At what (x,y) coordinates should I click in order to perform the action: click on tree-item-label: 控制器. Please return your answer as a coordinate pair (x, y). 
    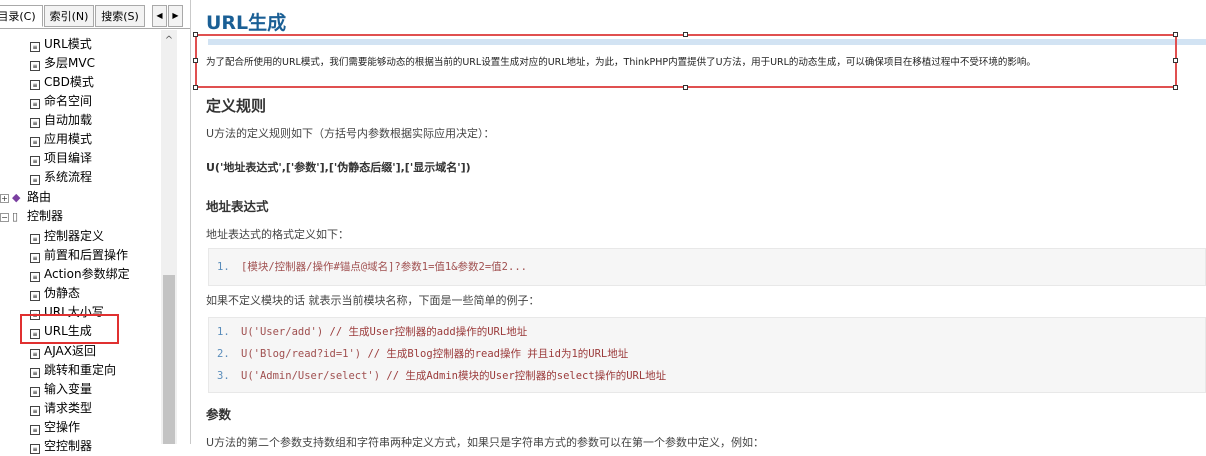
    Looking at the image, I should click on (45, 216).